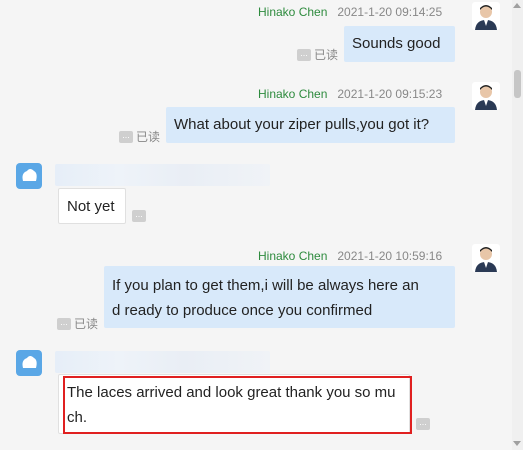 Image resolution: width=523 pixels, height=450 pixels. I want to click on scrollbar-track, so click(517, 225).